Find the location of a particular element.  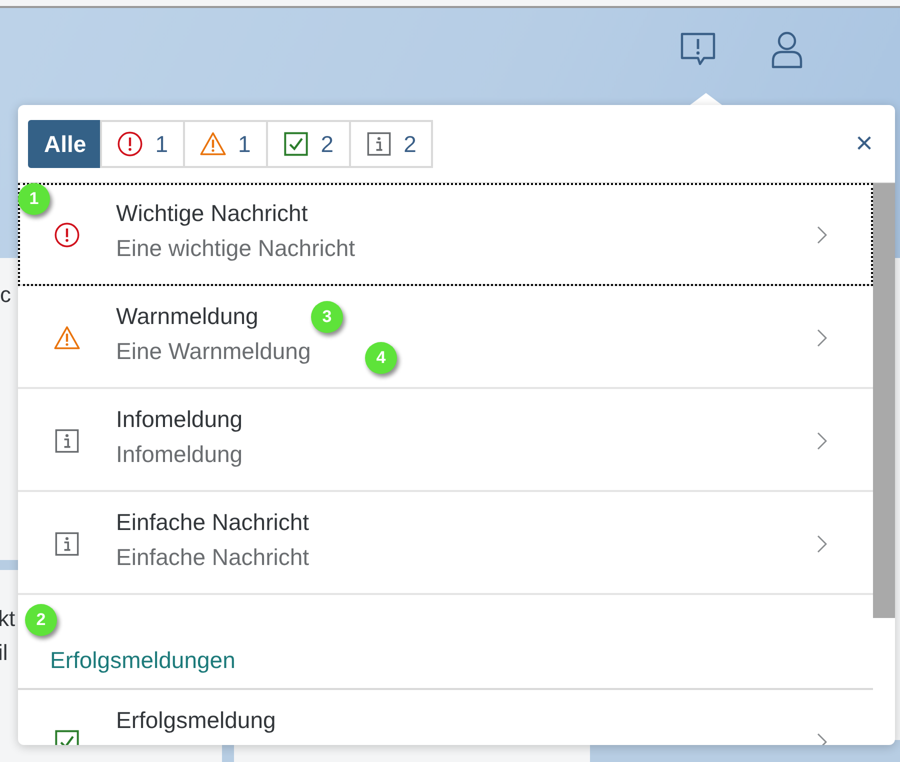

message-subtitle: Einfache Nachricht is located at coordinates (213, 557).